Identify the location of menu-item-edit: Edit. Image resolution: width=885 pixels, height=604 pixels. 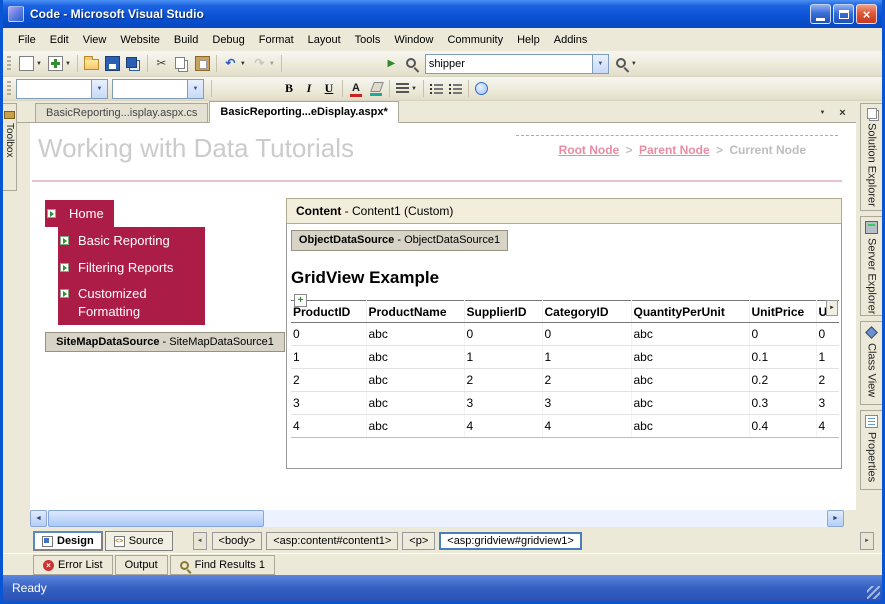
(59, 40).